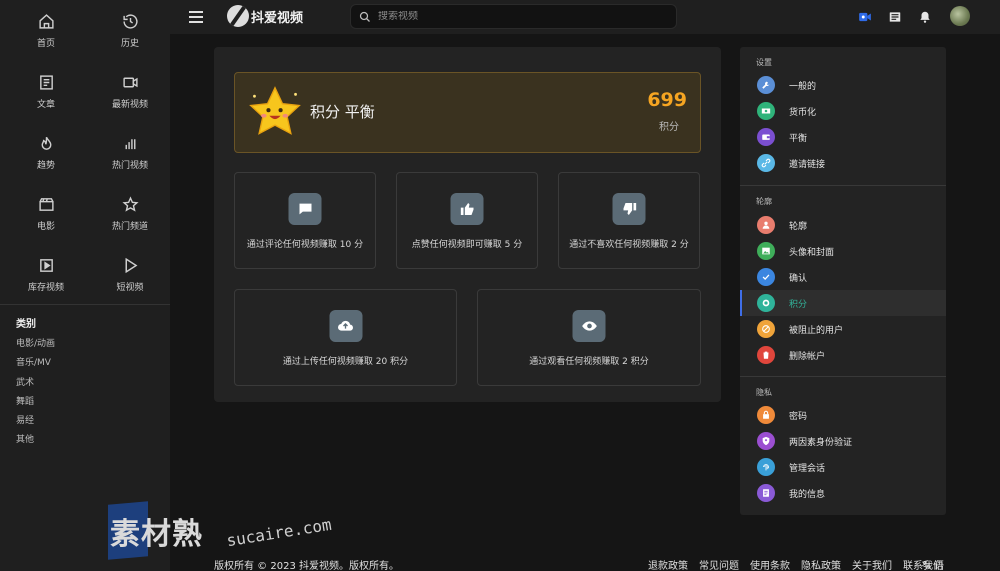 Image resolution: width=1000 pixels, height=571 pixels. Describe the element at coordinates (45, 288) in the screenshot. I see `sidebar-item-label: 库存视频` at that location.